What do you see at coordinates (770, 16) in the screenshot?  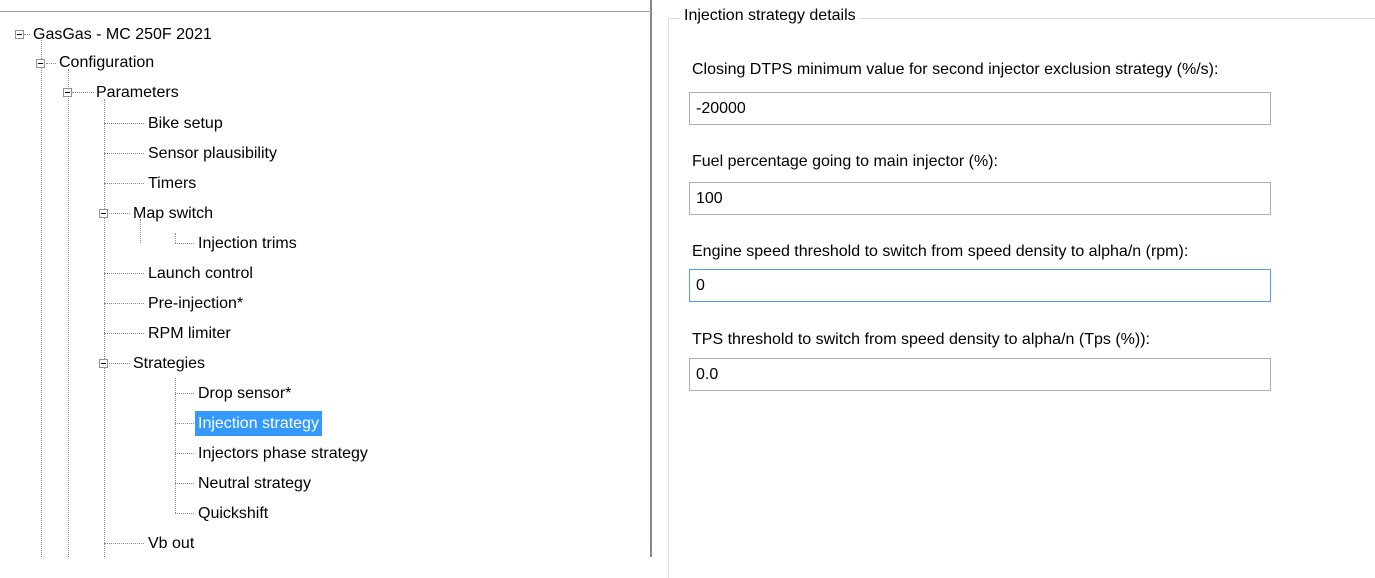 I see `group-title: Injection strategy details` at bounding box center [770, 16].